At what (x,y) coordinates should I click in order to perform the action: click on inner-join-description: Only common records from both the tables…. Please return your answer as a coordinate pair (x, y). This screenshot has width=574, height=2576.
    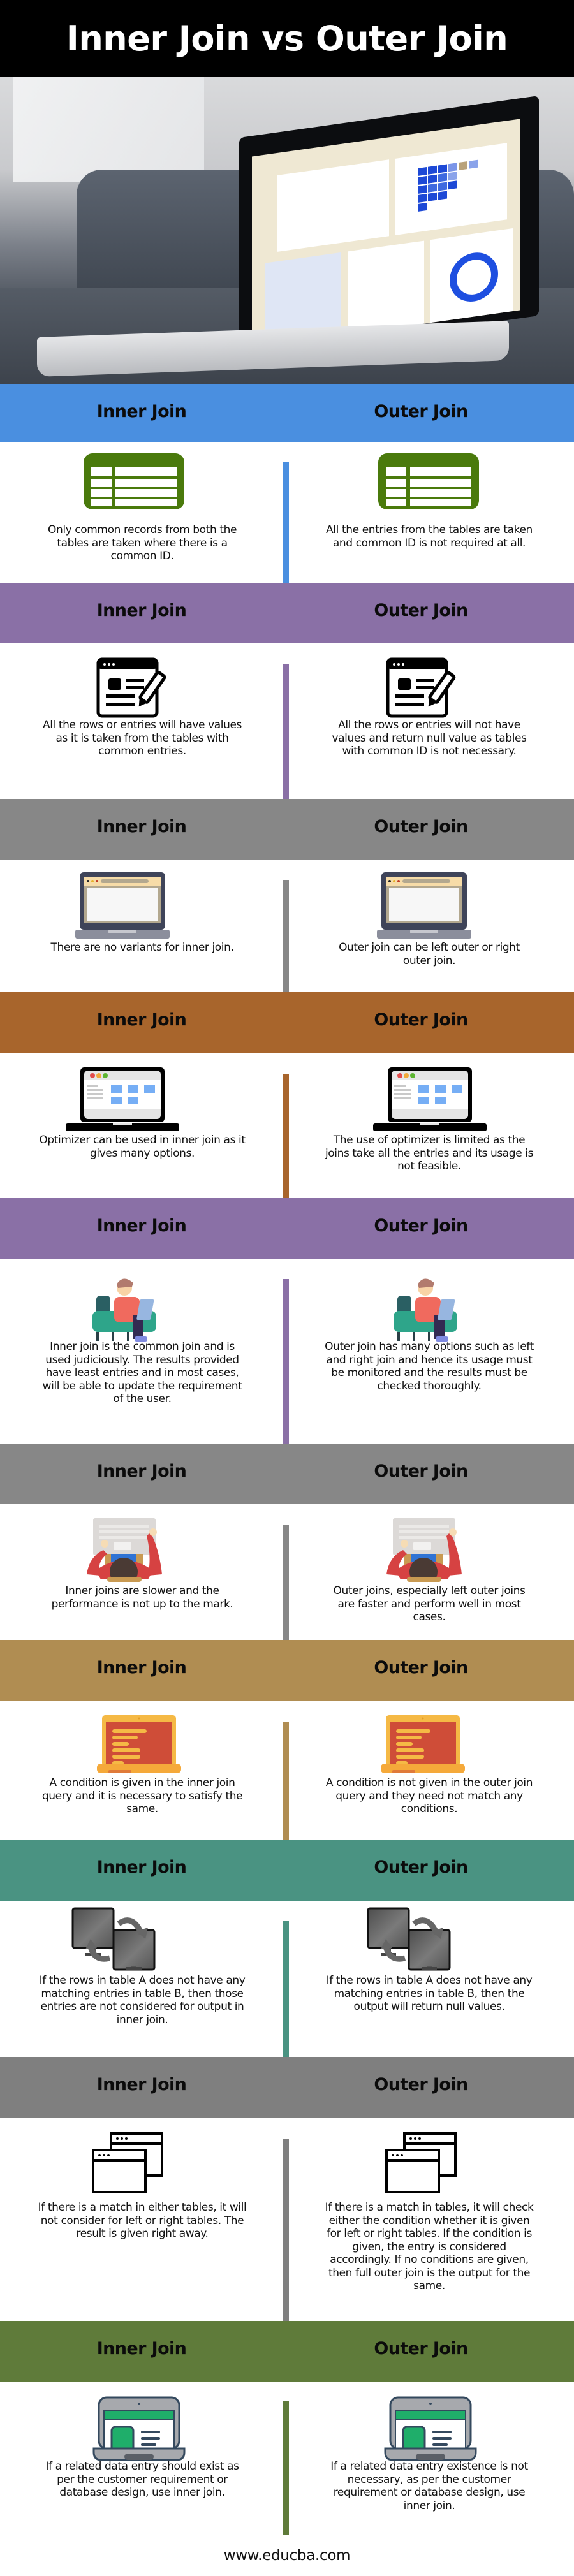
    Looking at the image, I should click on (142, 542).